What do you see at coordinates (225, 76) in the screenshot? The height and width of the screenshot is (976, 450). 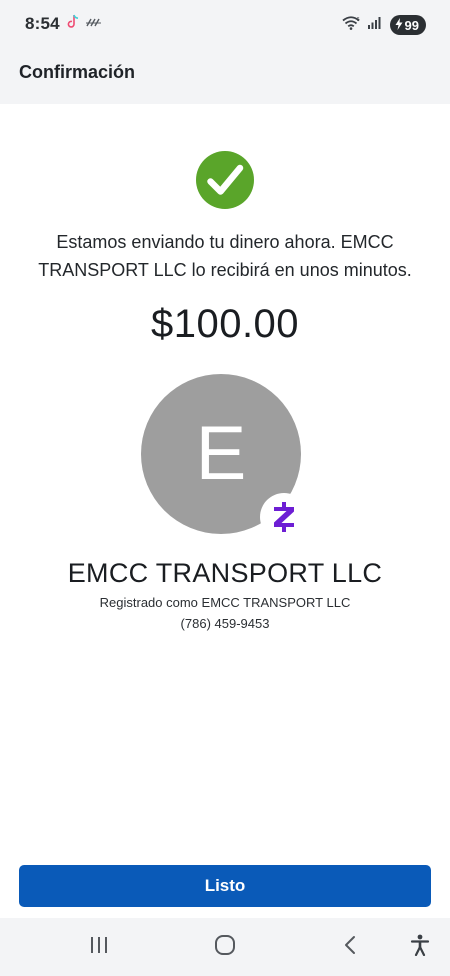 I see `app-header: Confirmación` at bounding box center [225, 76].